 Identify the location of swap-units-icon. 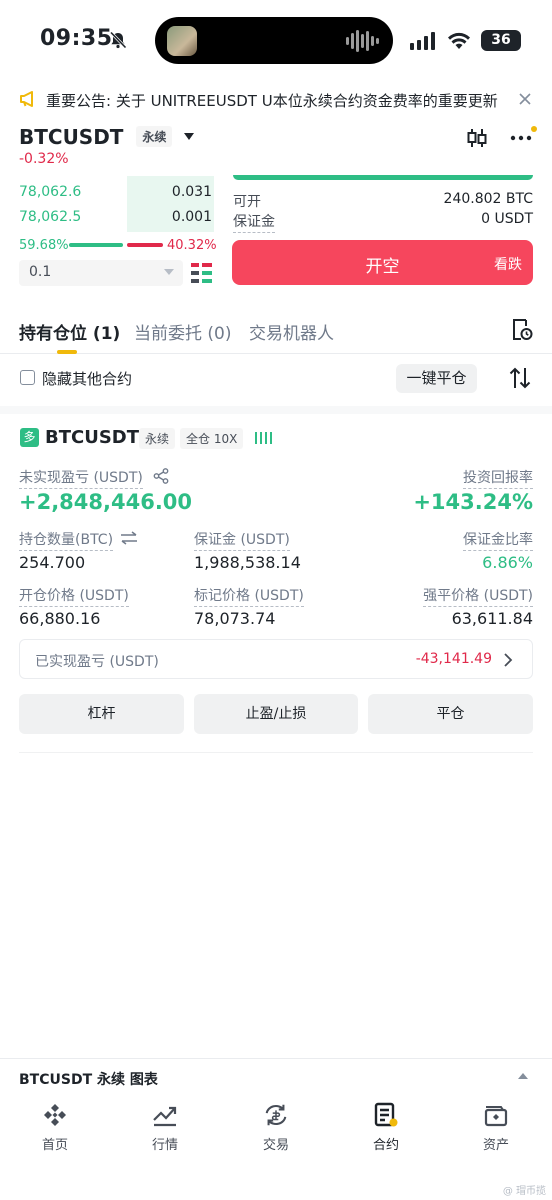
(129, 538).